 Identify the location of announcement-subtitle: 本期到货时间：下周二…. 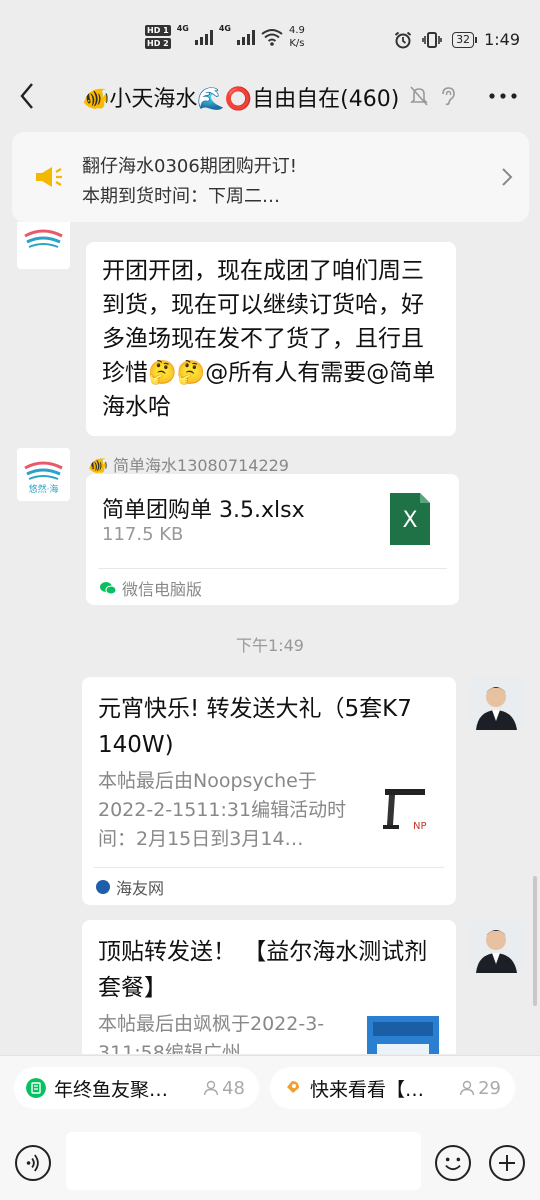
(181, 196).